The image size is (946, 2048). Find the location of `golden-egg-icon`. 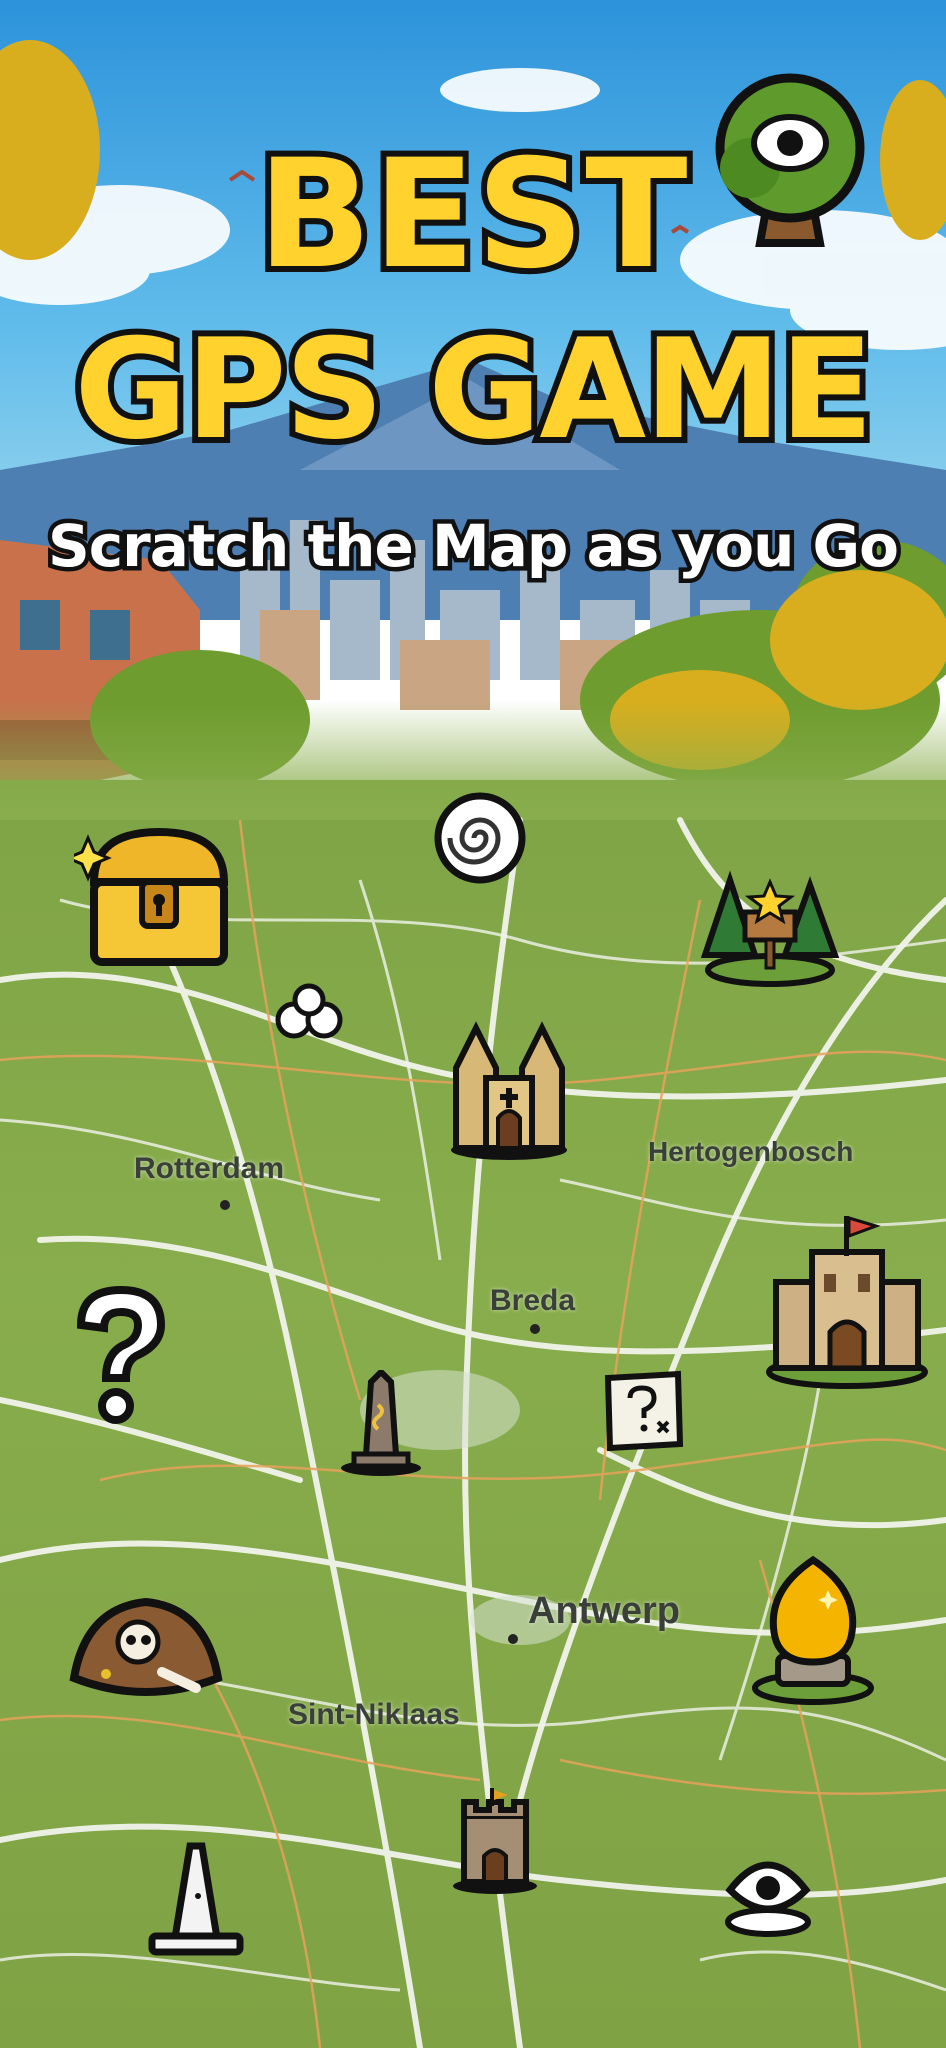

golden-egg-icon is located at coordinates (813, 1630).